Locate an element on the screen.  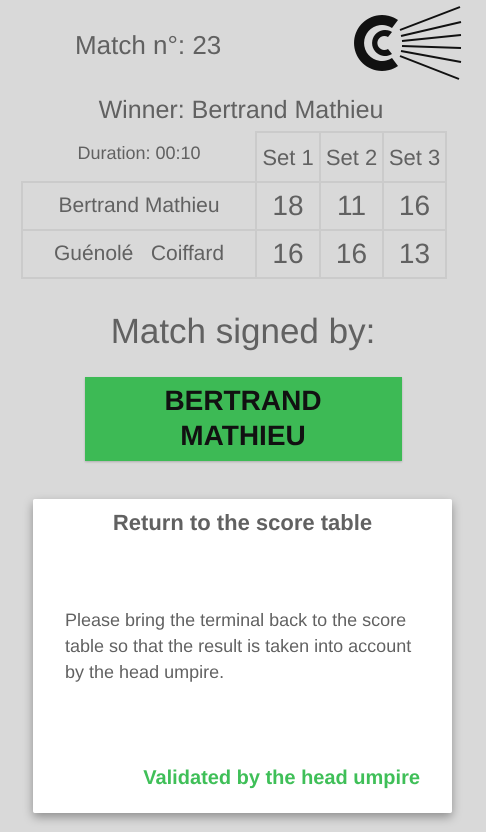
signed-by-label: Match signed by: is located at coordinates (243, 332).